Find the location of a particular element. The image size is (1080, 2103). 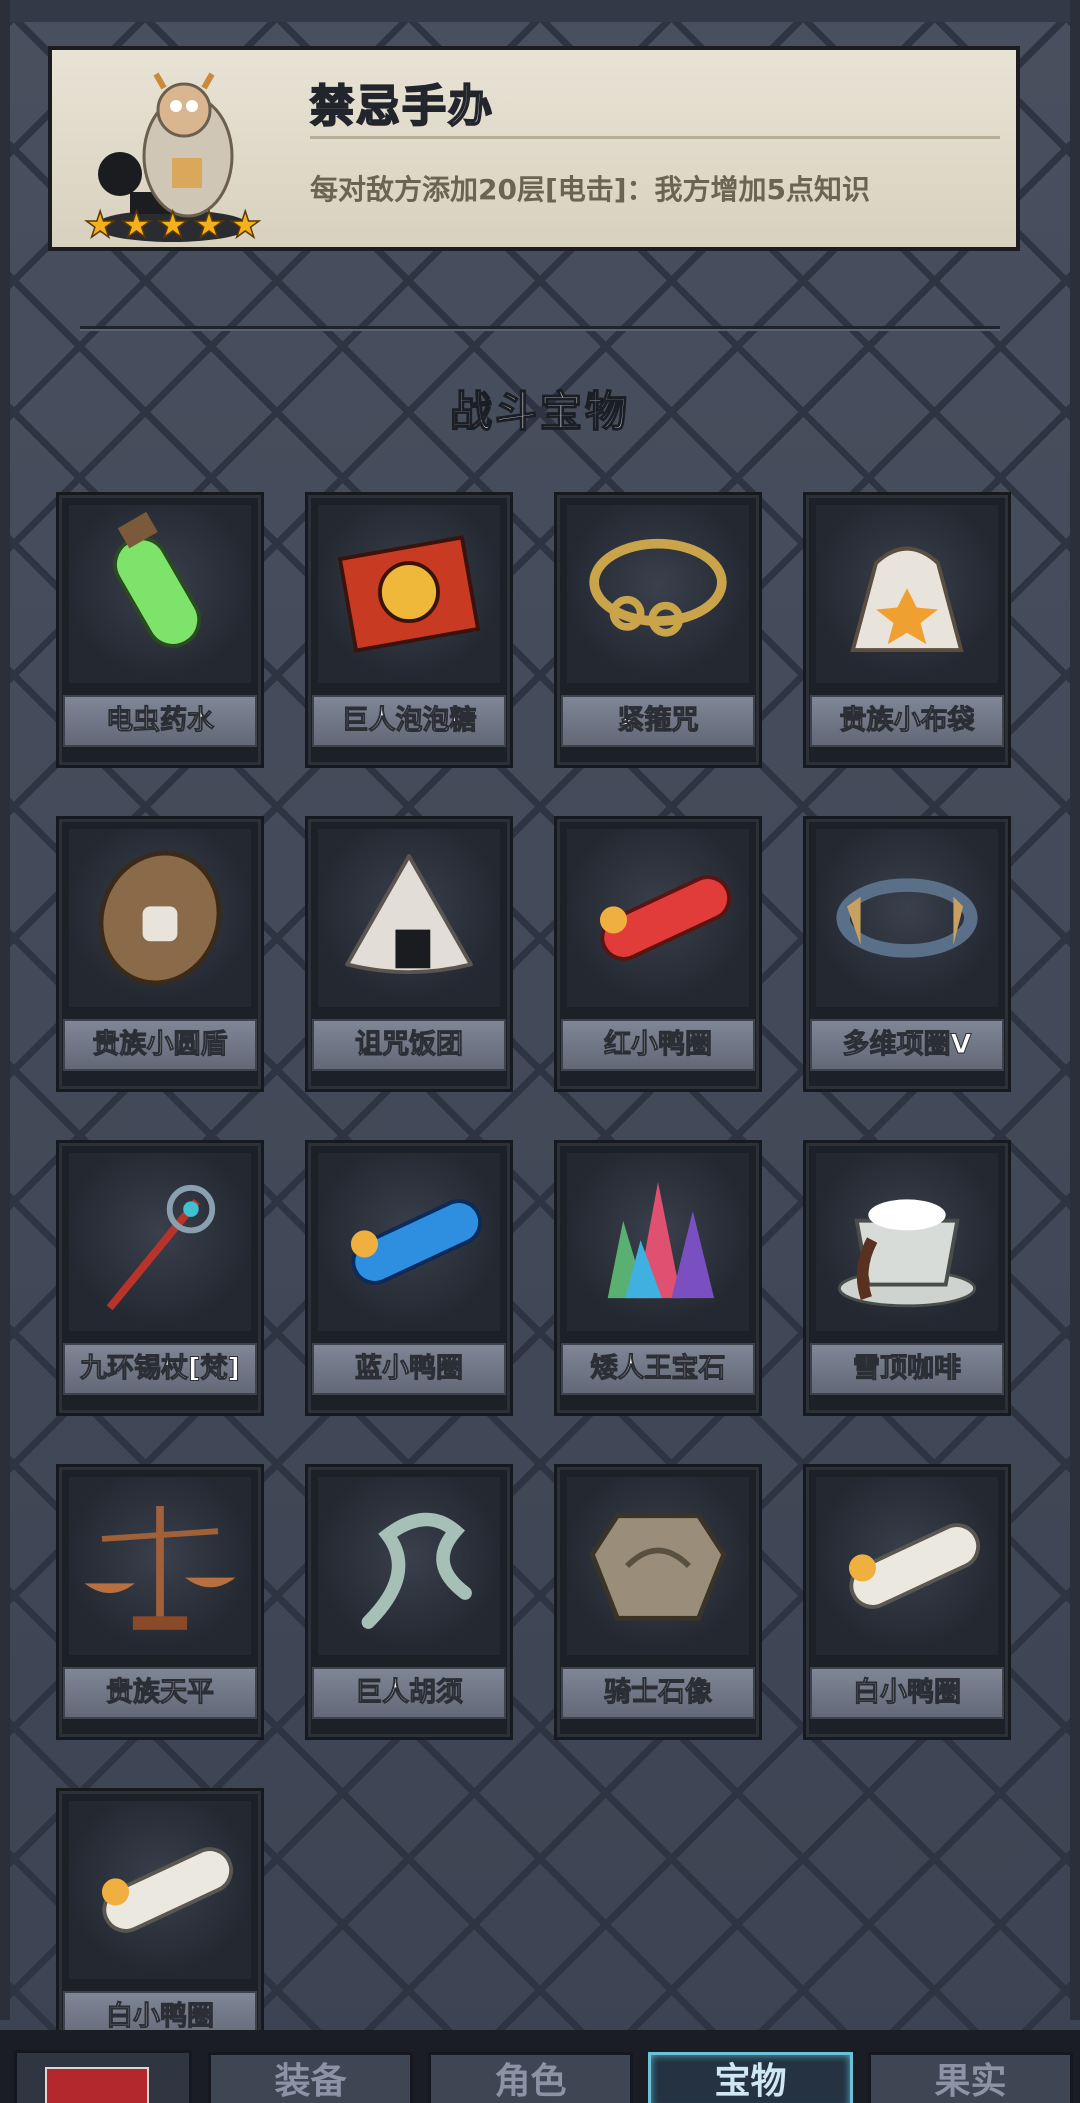

treasure-name: 巨人泡泡糖 is located at coordinates (409, 721).